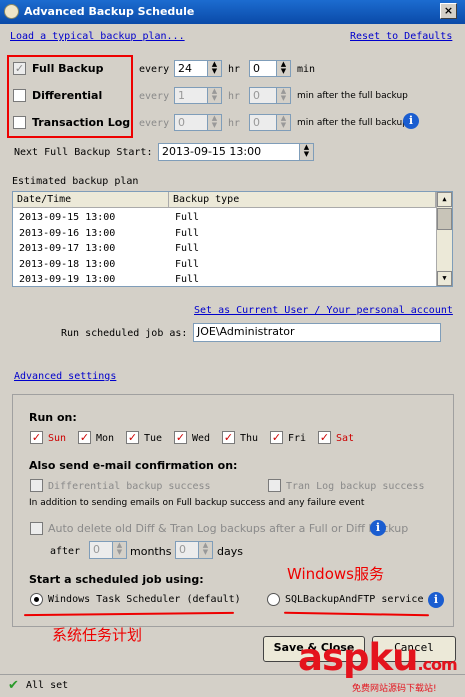  What do you see at coordinates (378, 657) in the screenshot?
I see `watermark-logo: aspku.com` at bounding box center [378, 657].